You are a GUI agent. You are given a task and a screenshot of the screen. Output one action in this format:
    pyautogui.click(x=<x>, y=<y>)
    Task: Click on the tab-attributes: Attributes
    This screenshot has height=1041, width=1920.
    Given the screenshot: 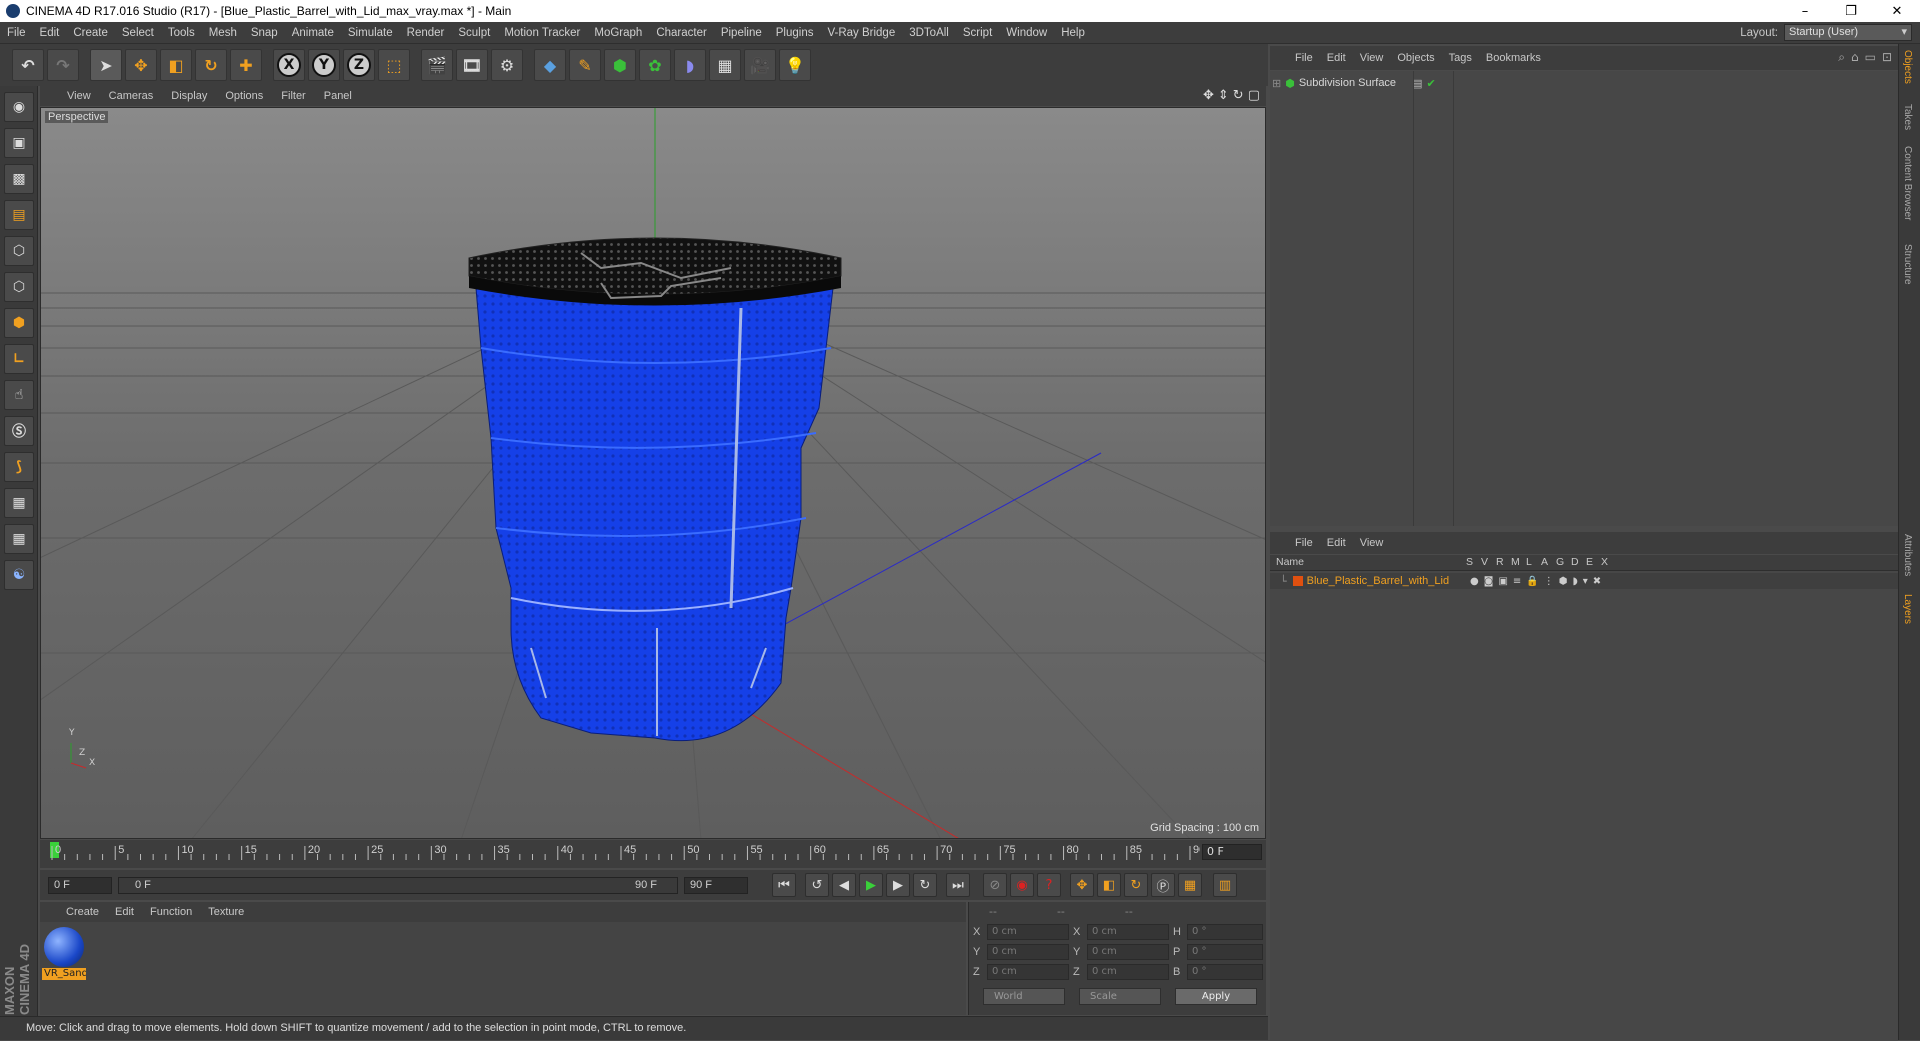 What is the action you would take?
    pyautogui.click(x=1907, y=555)
    